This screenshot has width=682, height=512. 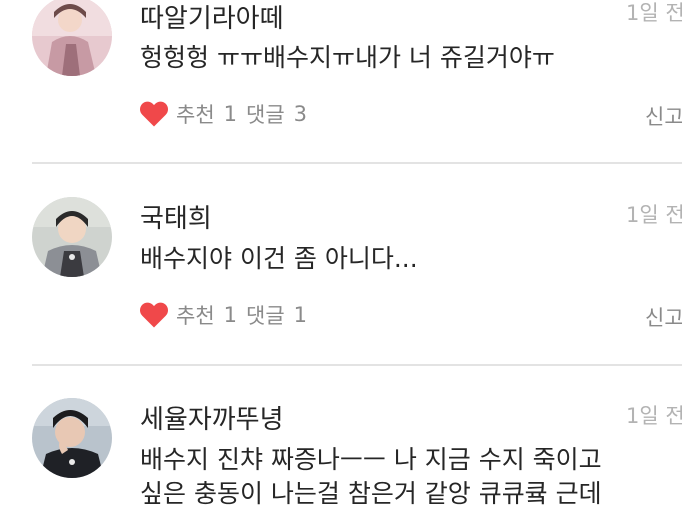 I want to click on comment-username: 따알기라아떼, so click(x=212, y=17).